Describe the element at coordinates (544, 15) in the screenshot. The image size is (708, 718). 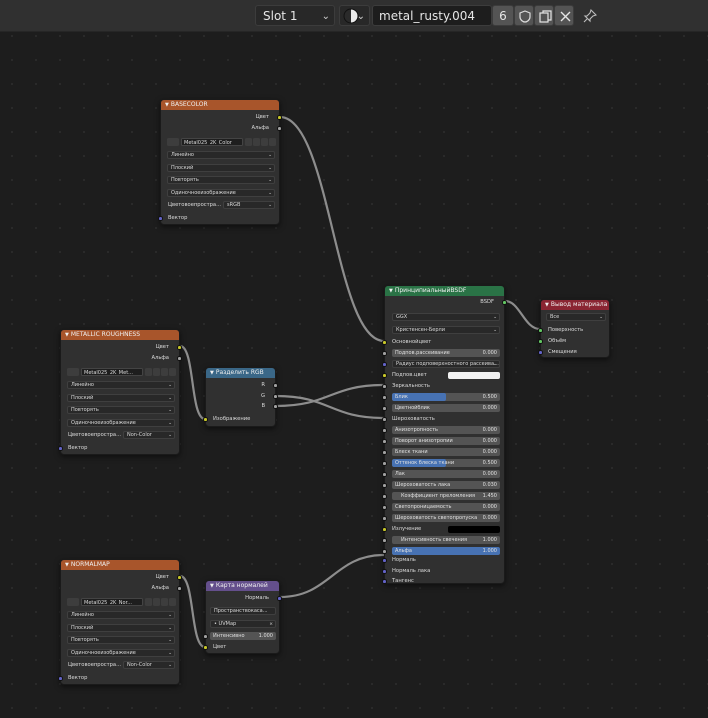
I see `duplicate-material-button` at that location.